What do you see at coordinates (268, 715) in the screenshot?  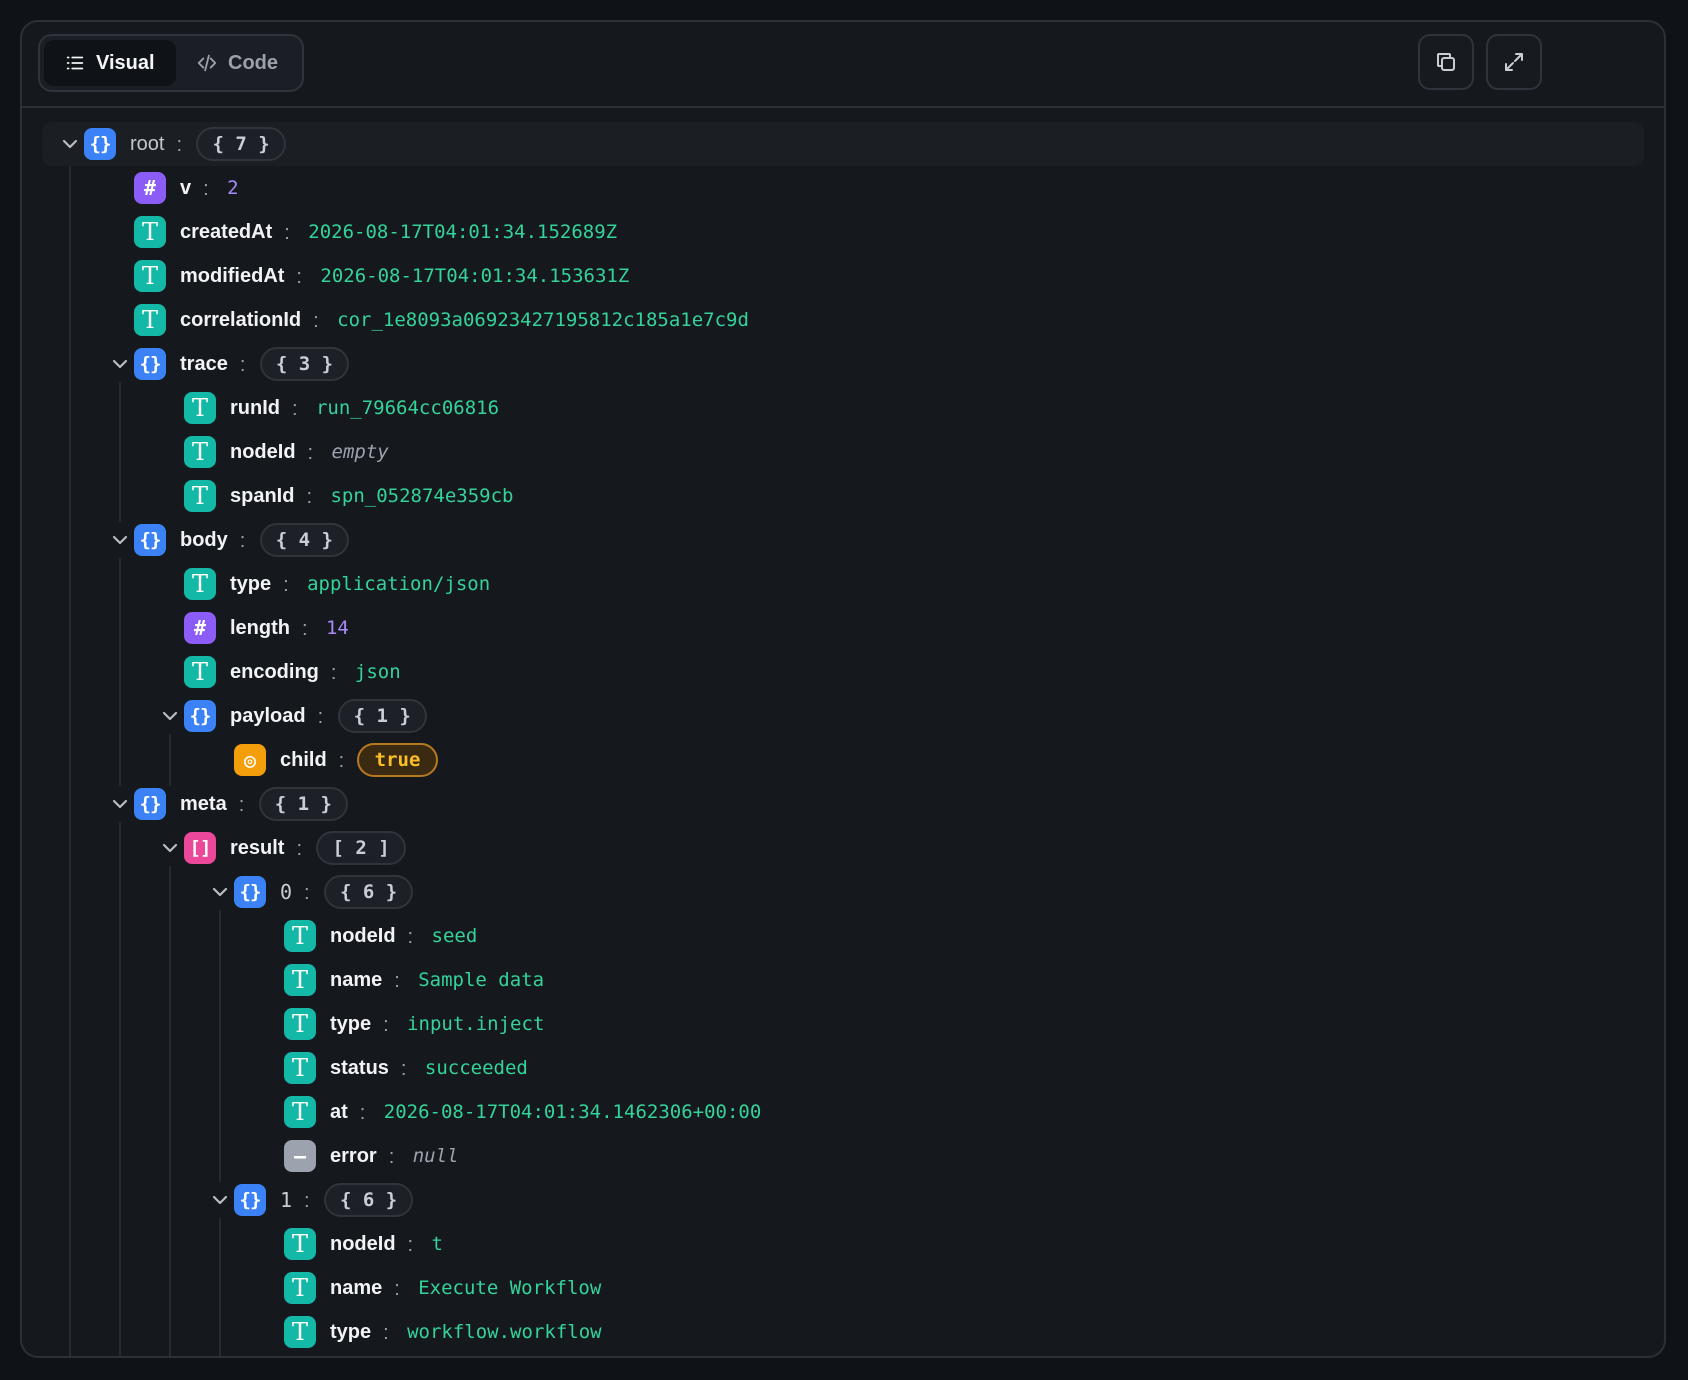 I see `tree-key: payload` at bounding box center [268, 715].